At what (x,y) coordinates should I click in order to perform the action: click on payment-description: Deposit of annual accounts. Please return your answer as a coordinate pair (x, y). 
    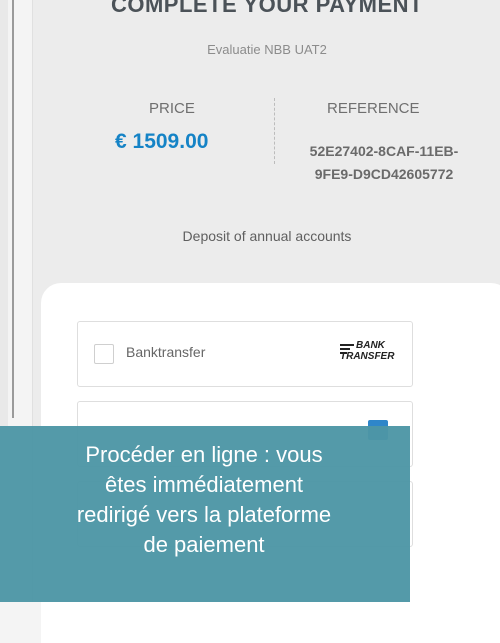
    Looking at the image, I should click on (267, 236).